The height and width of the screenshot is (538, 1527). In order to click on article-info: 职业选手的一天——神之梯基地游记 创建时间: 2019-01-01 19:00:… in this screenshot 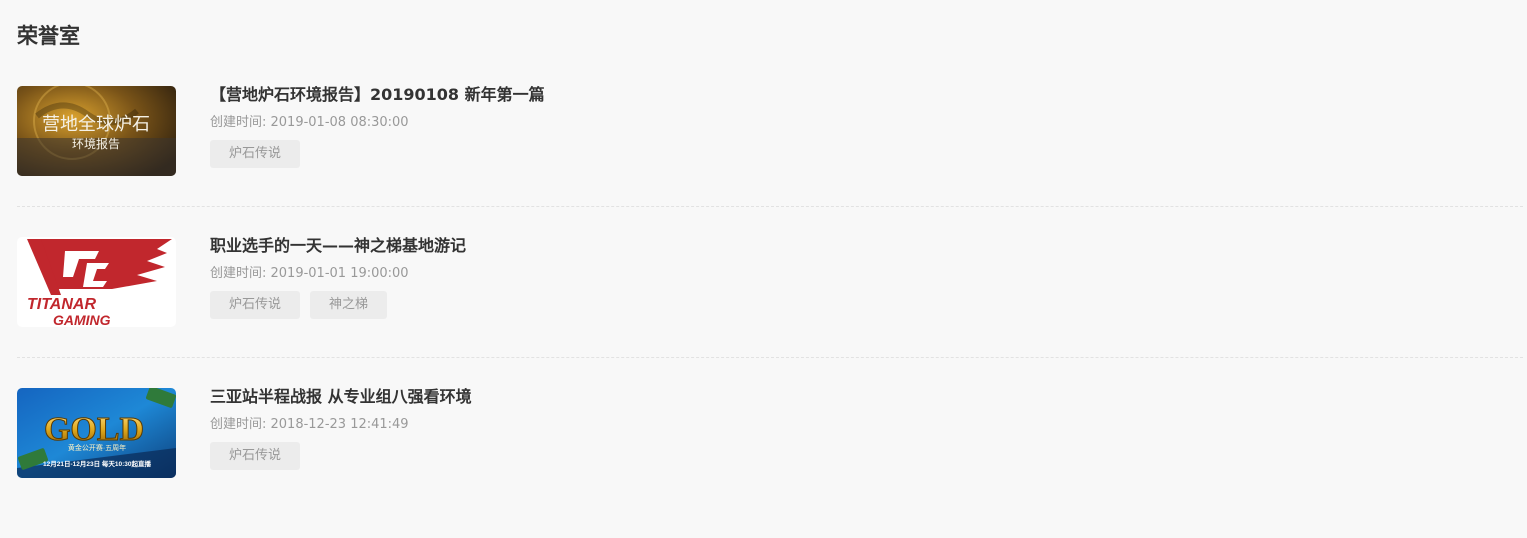, I will do `click(338, 278)`.